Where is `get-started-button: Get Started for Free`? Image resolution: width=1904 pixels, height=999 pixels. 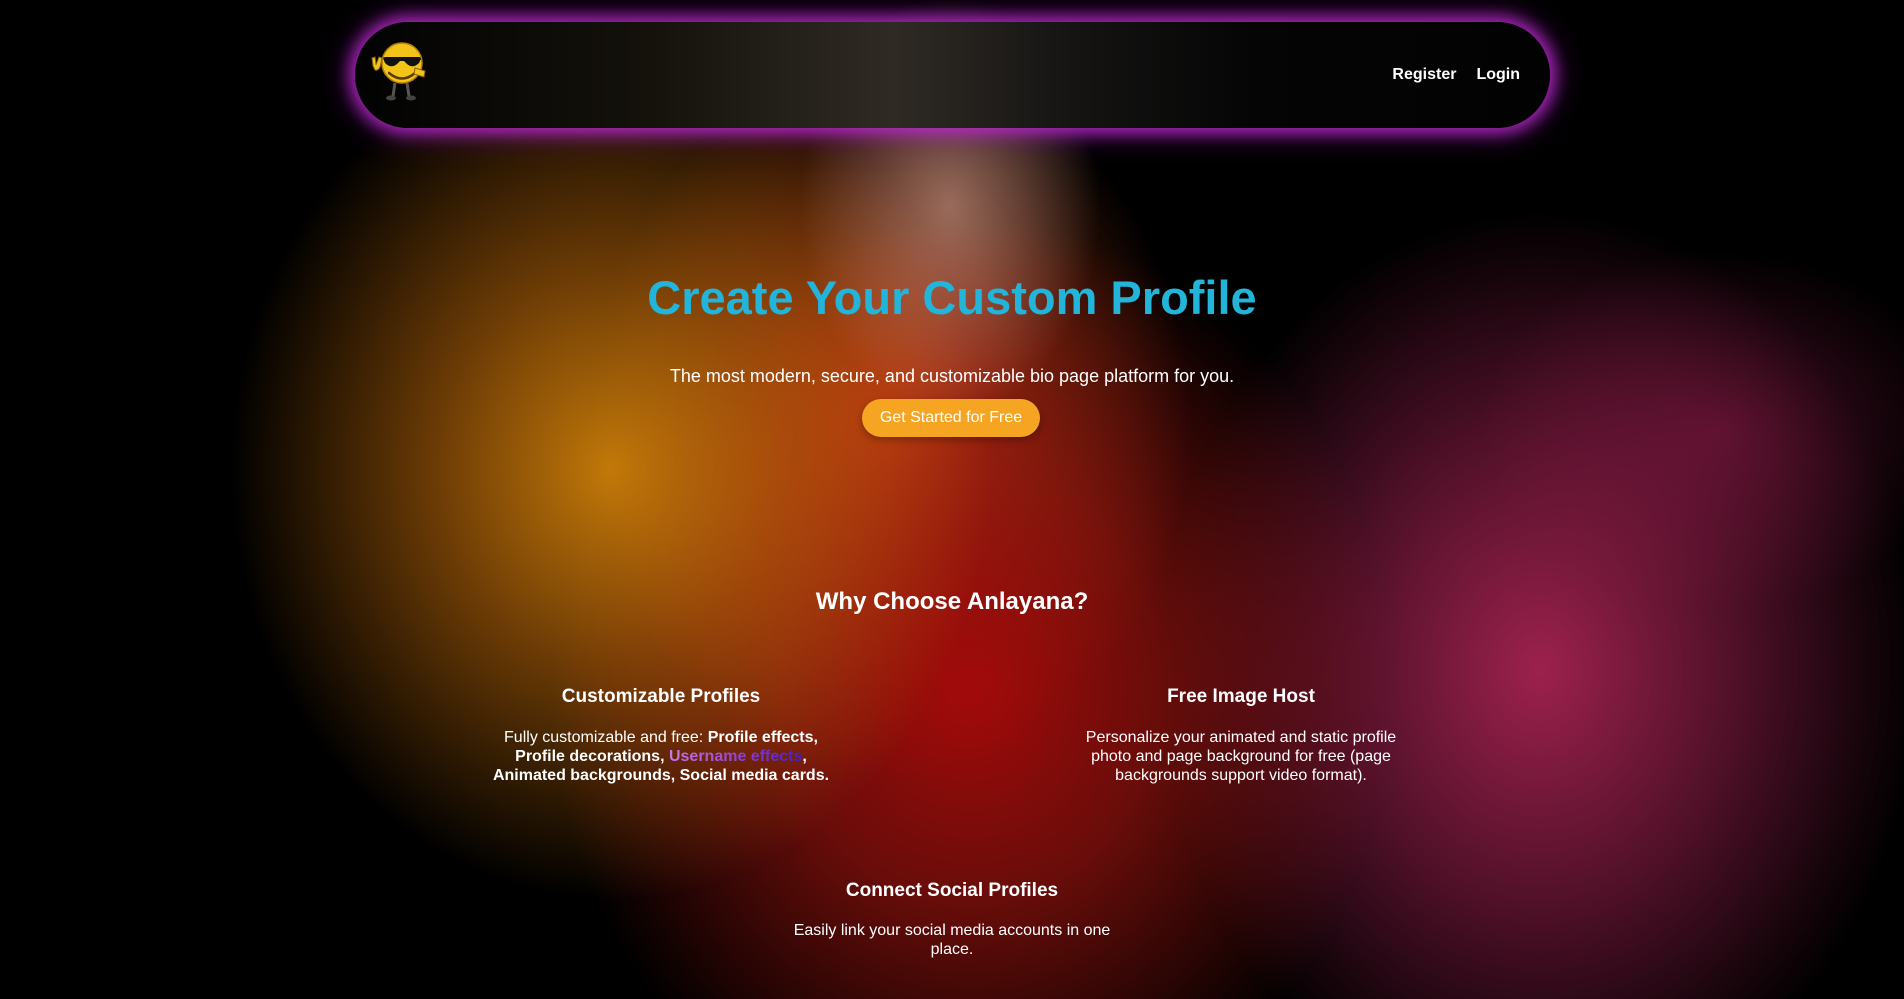
get-started-button: Get Started for Free is located at coordinates (951, 418).